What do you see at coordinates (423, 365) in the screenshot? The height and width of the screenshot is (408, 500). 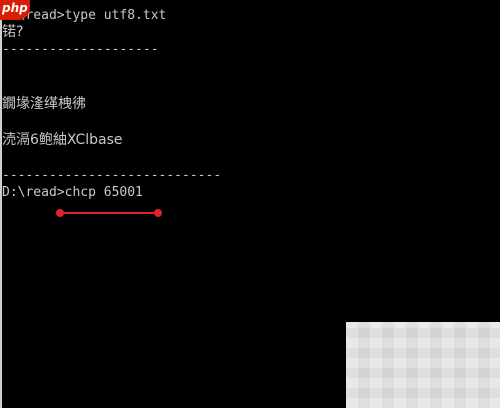 I see `blurred-watermark-region` at bounding box center [423, 365].